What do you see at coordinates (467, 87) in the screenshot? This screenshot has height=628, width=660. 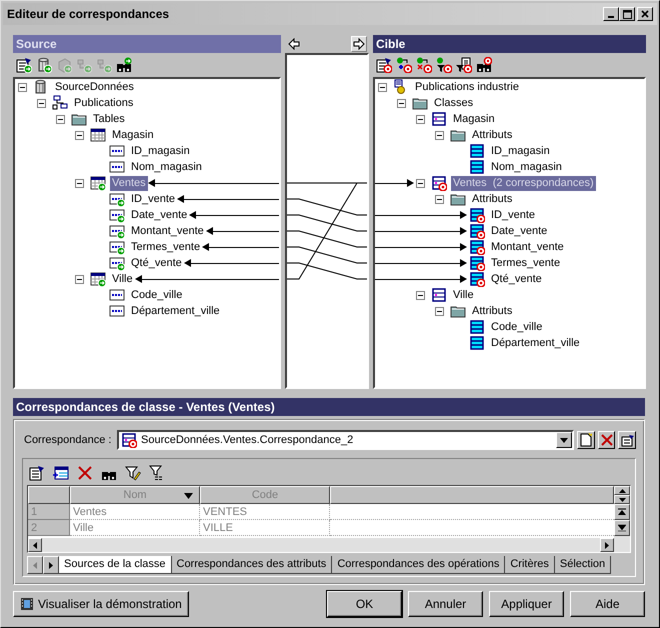 I see `tree-item: Publications industrie` at bounding box center [467, 87].